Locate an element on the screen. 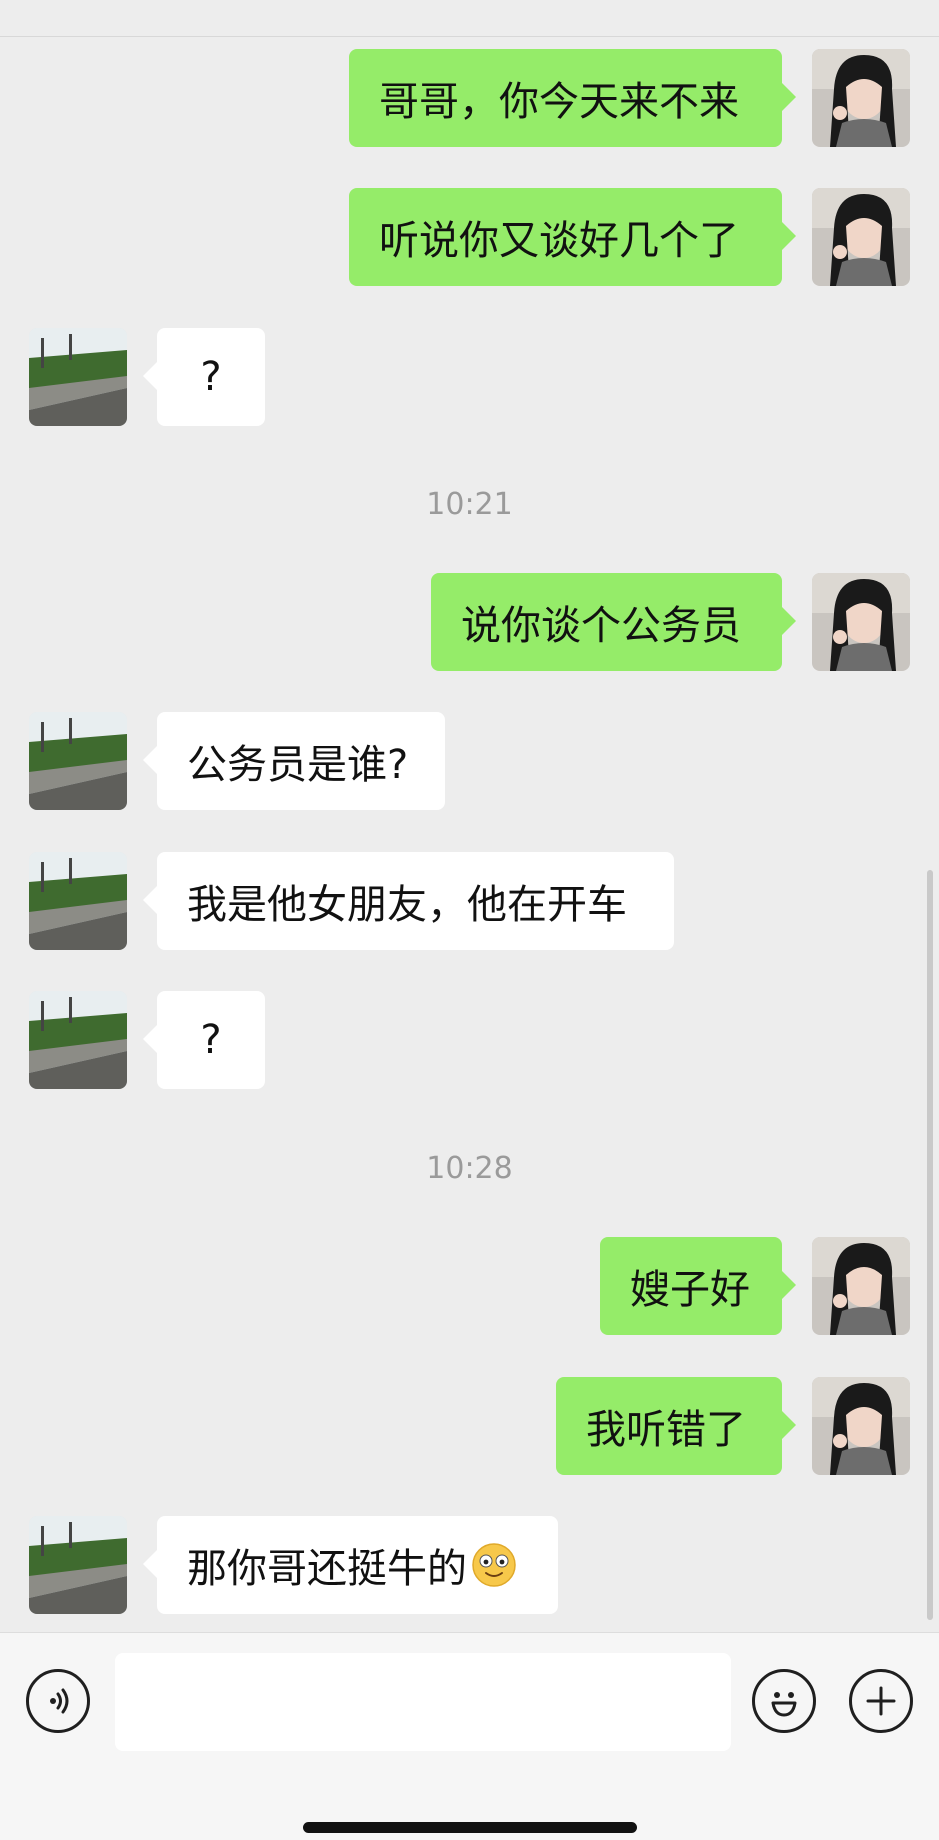 The height and width of the screenshot is (1840, 939). message-text: 那你哥还挺牛的 is located at coordinates (327, 1569).